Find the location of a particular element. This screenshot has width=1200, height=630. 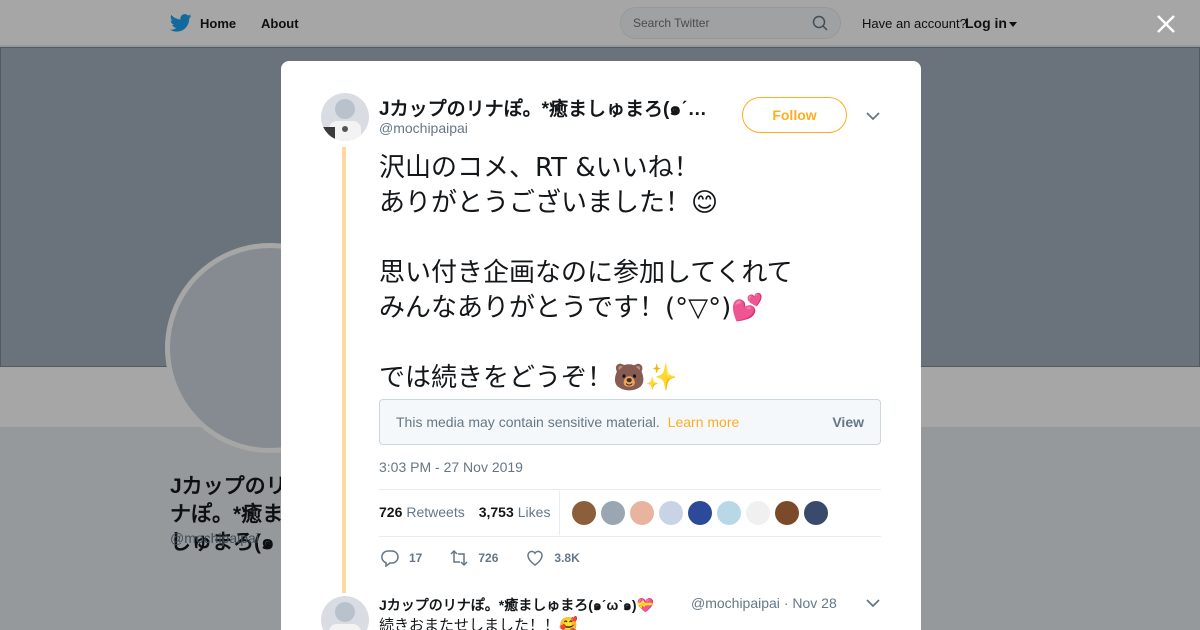

follow-button: Follow is located at coordinates (794, 115).